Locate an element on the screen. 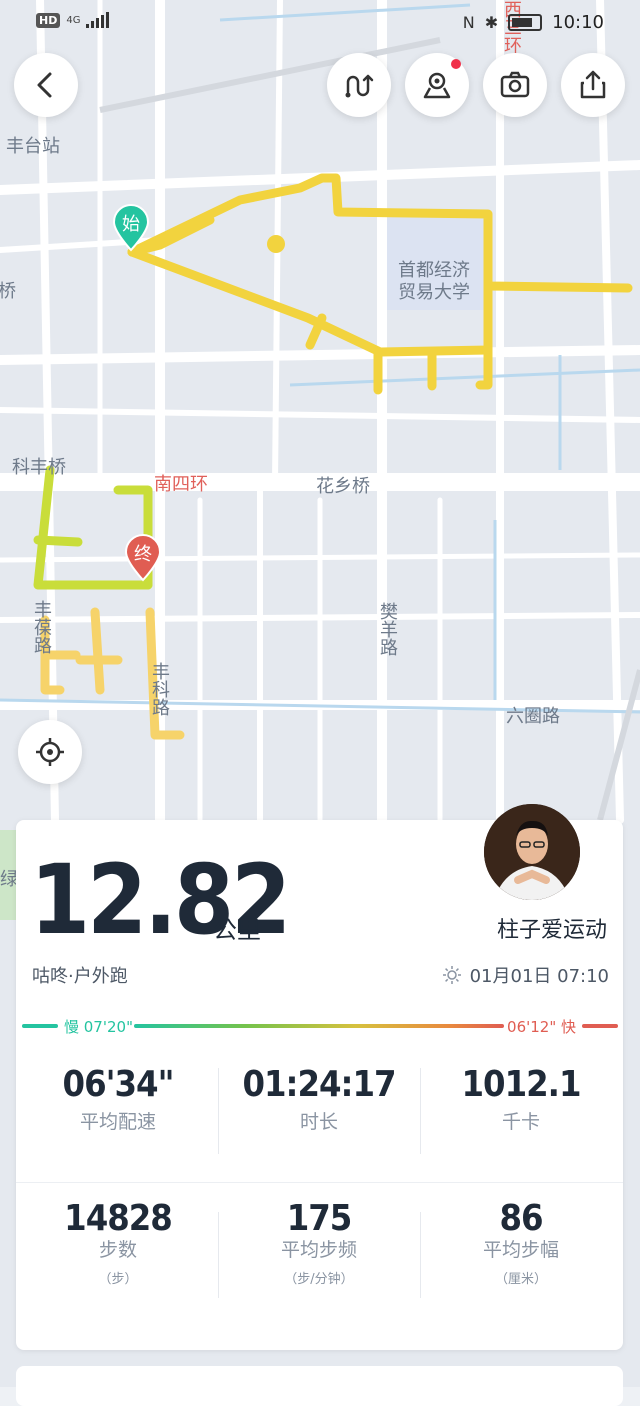 Image resolution: width=640 pixels, height=1406 pixels. stat-duration: 01:24:17 时长 is located at coordinates (319, 1099).